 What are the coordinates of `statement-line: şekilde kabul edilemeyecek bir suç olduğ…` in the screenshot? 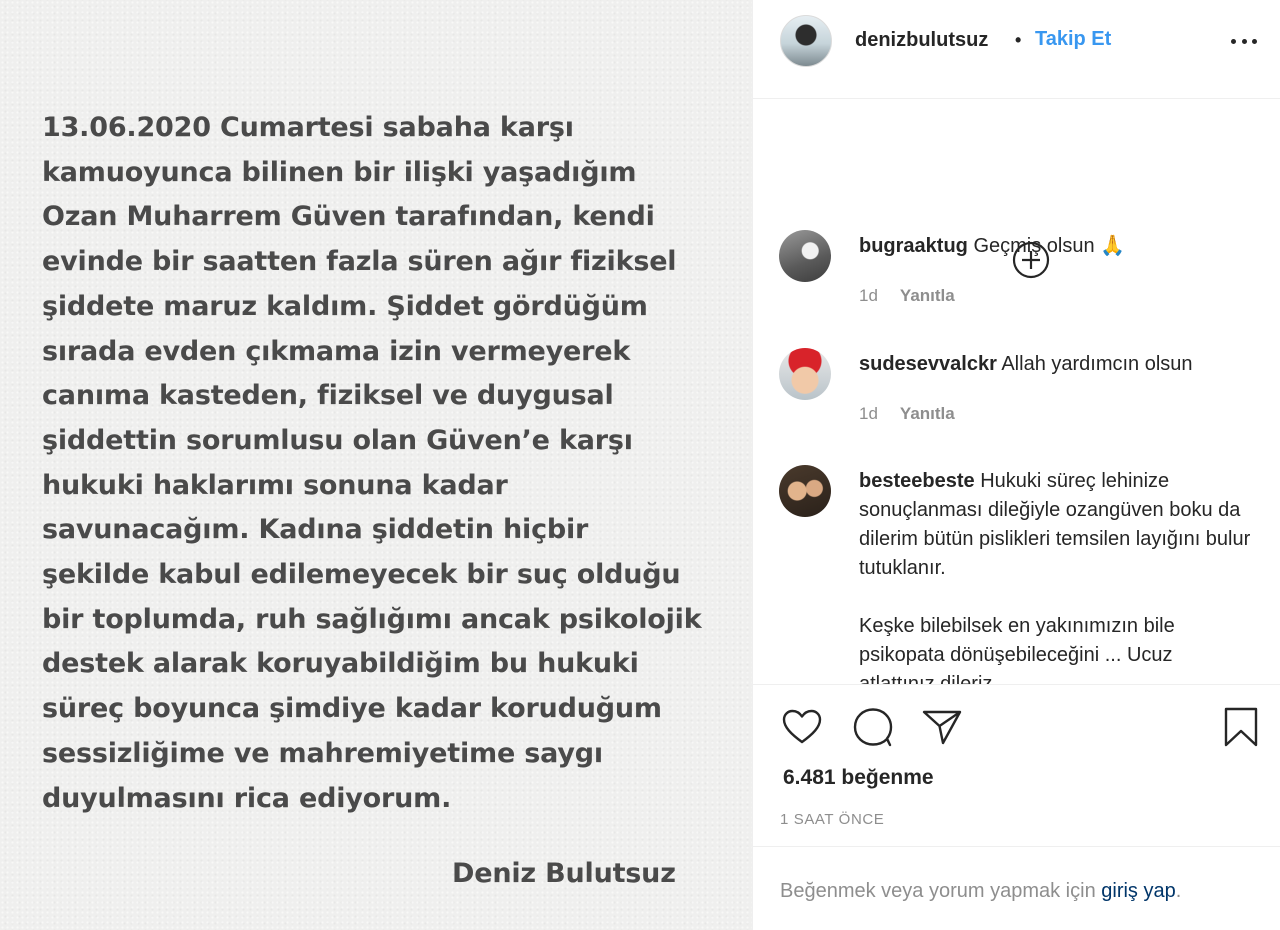 It's located at (361, 575).